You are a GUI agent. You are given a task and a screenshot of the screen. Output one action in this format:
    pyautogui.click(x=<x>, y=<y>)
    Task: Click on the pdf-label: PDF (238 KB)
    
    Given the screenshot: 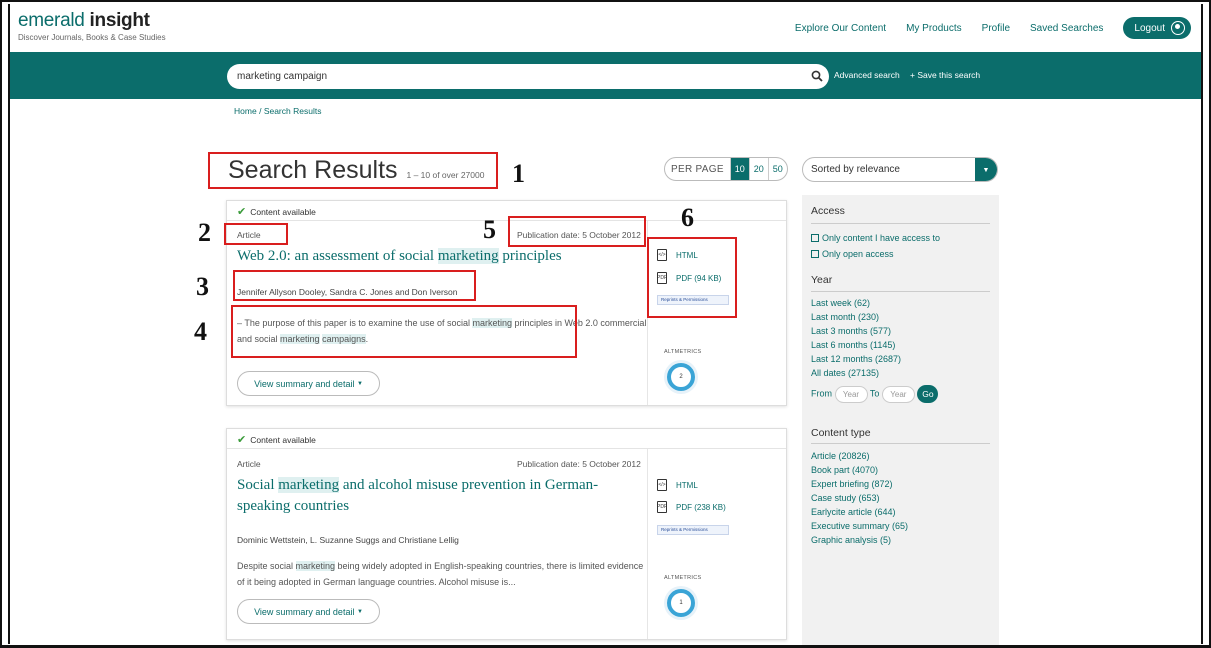 What is the action you would take?
    pyautogui.click(x=701, y=507)
    